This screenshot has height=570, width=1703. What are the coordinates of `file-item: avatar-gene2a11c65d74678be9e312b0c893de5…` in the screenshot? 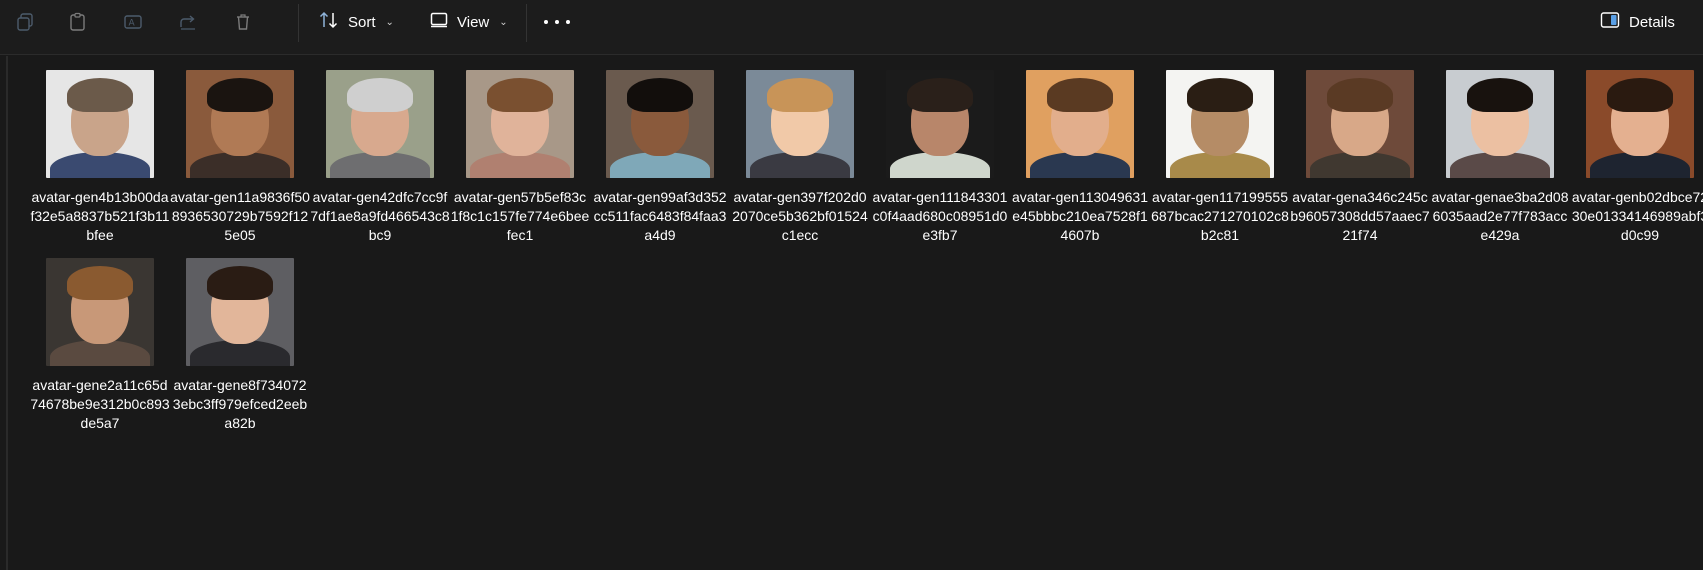 It's located at (100, 352).